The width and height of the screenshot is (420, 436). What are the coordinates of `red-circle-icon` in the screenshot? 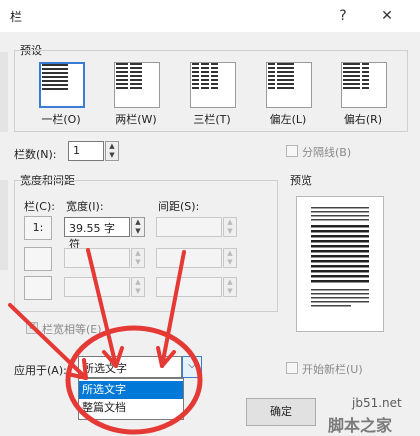 It's located at (134, 380).